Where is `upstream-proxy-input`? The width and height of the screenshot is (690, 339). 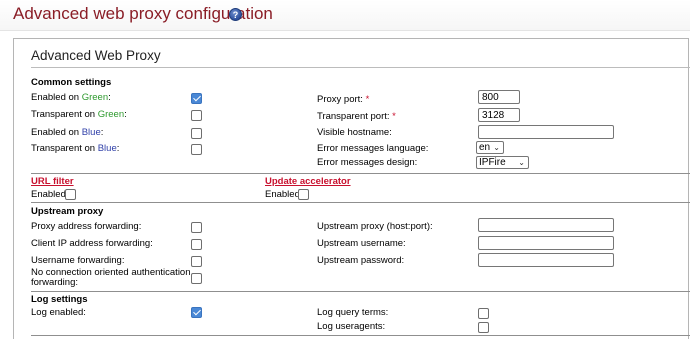 upstream-proxy-input is located at coordinates (546, 225).